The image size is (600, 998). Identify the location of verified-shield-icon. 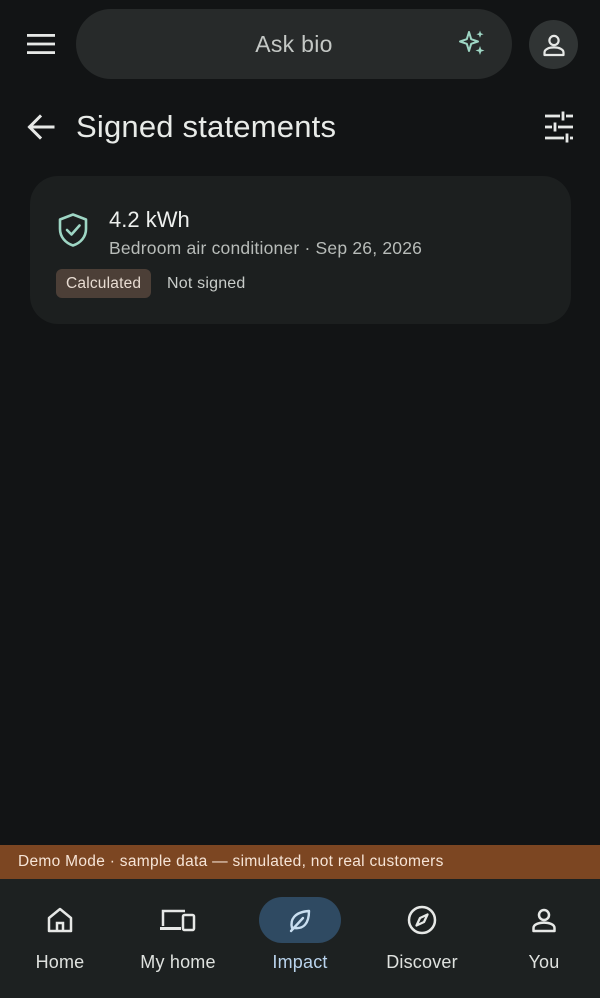
(73, 230).